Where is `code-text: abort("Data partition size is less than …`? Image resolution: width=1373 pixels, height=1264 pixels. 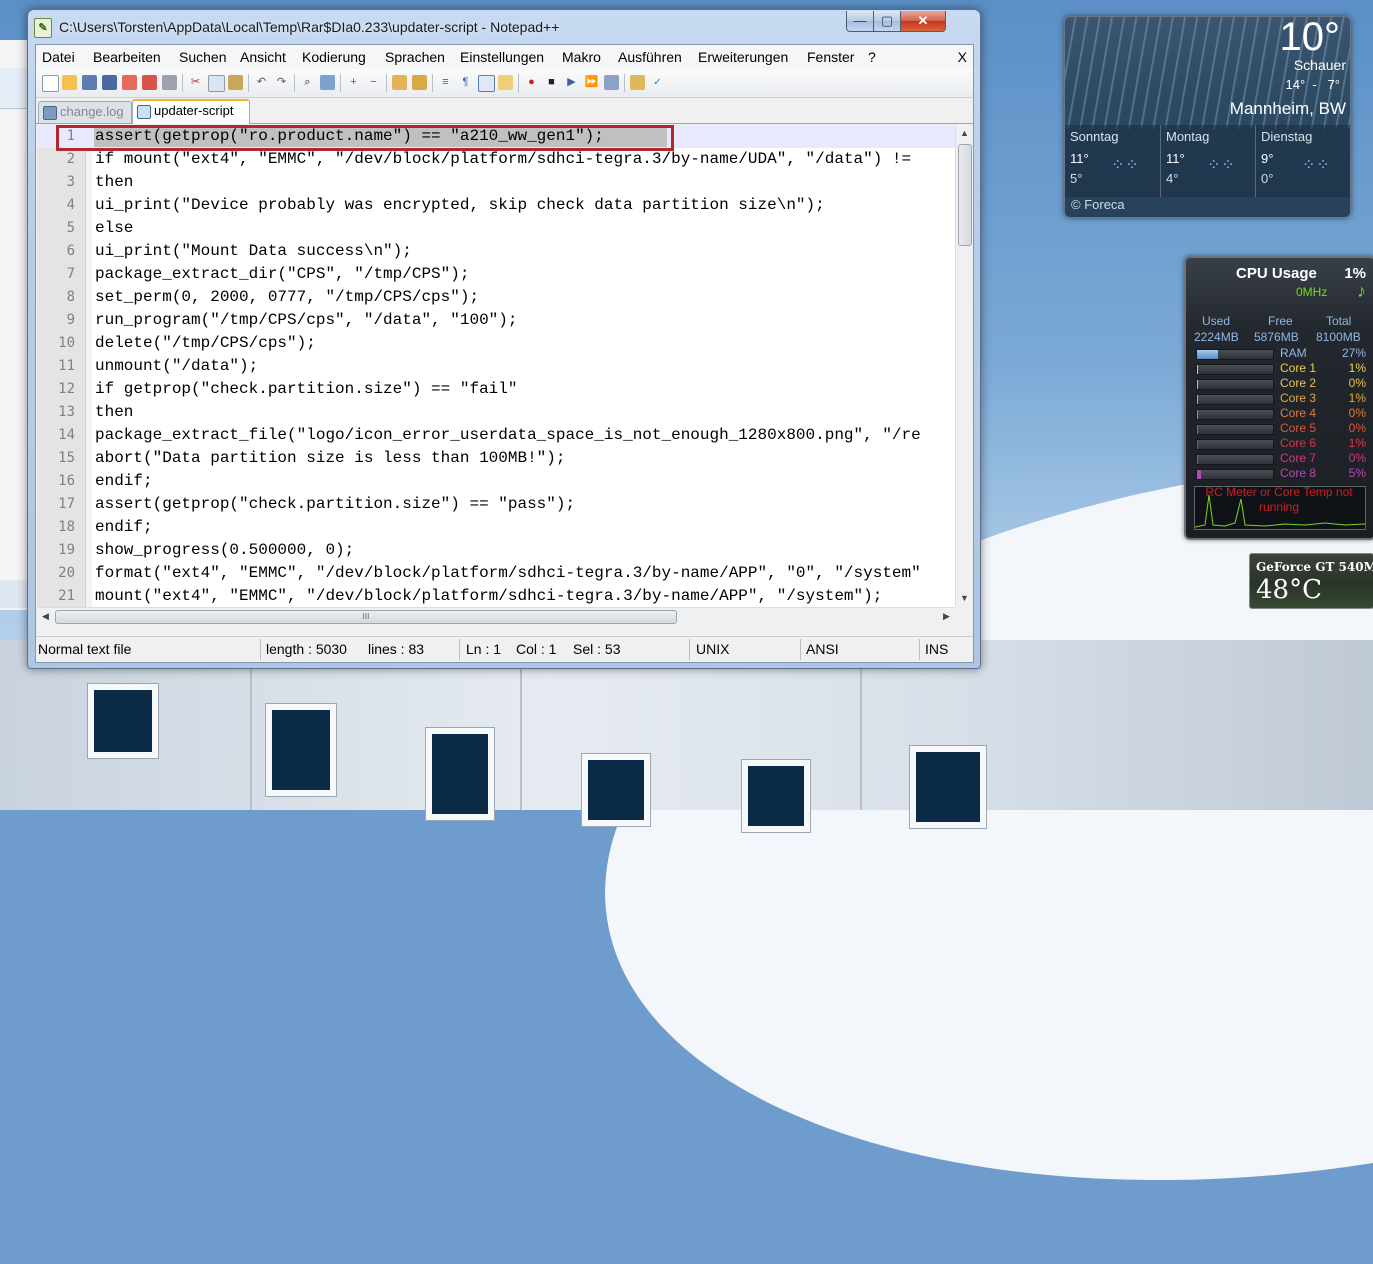 code-text: abort("Data partition size is less than … is located at coordinates (330, 458).